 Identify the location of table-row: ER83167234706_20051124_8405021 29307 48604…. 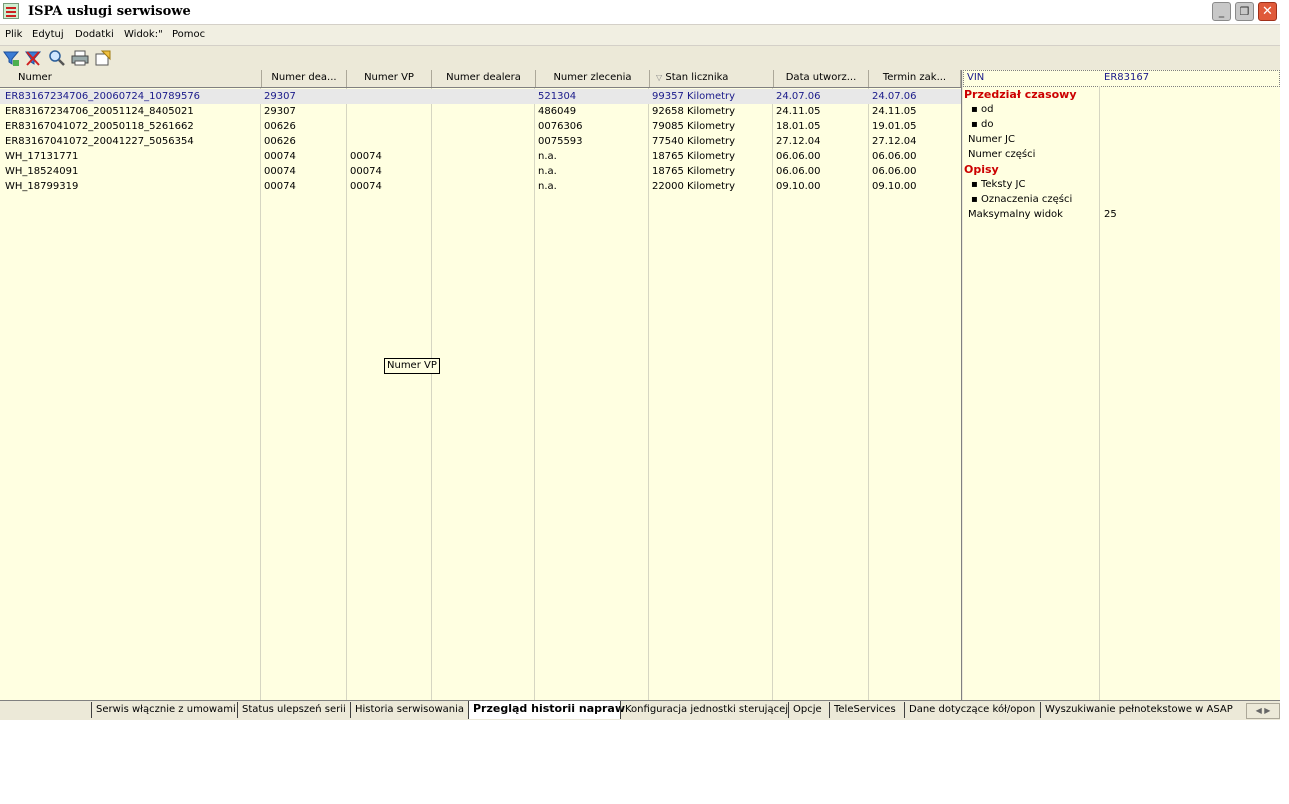
(480, 111).